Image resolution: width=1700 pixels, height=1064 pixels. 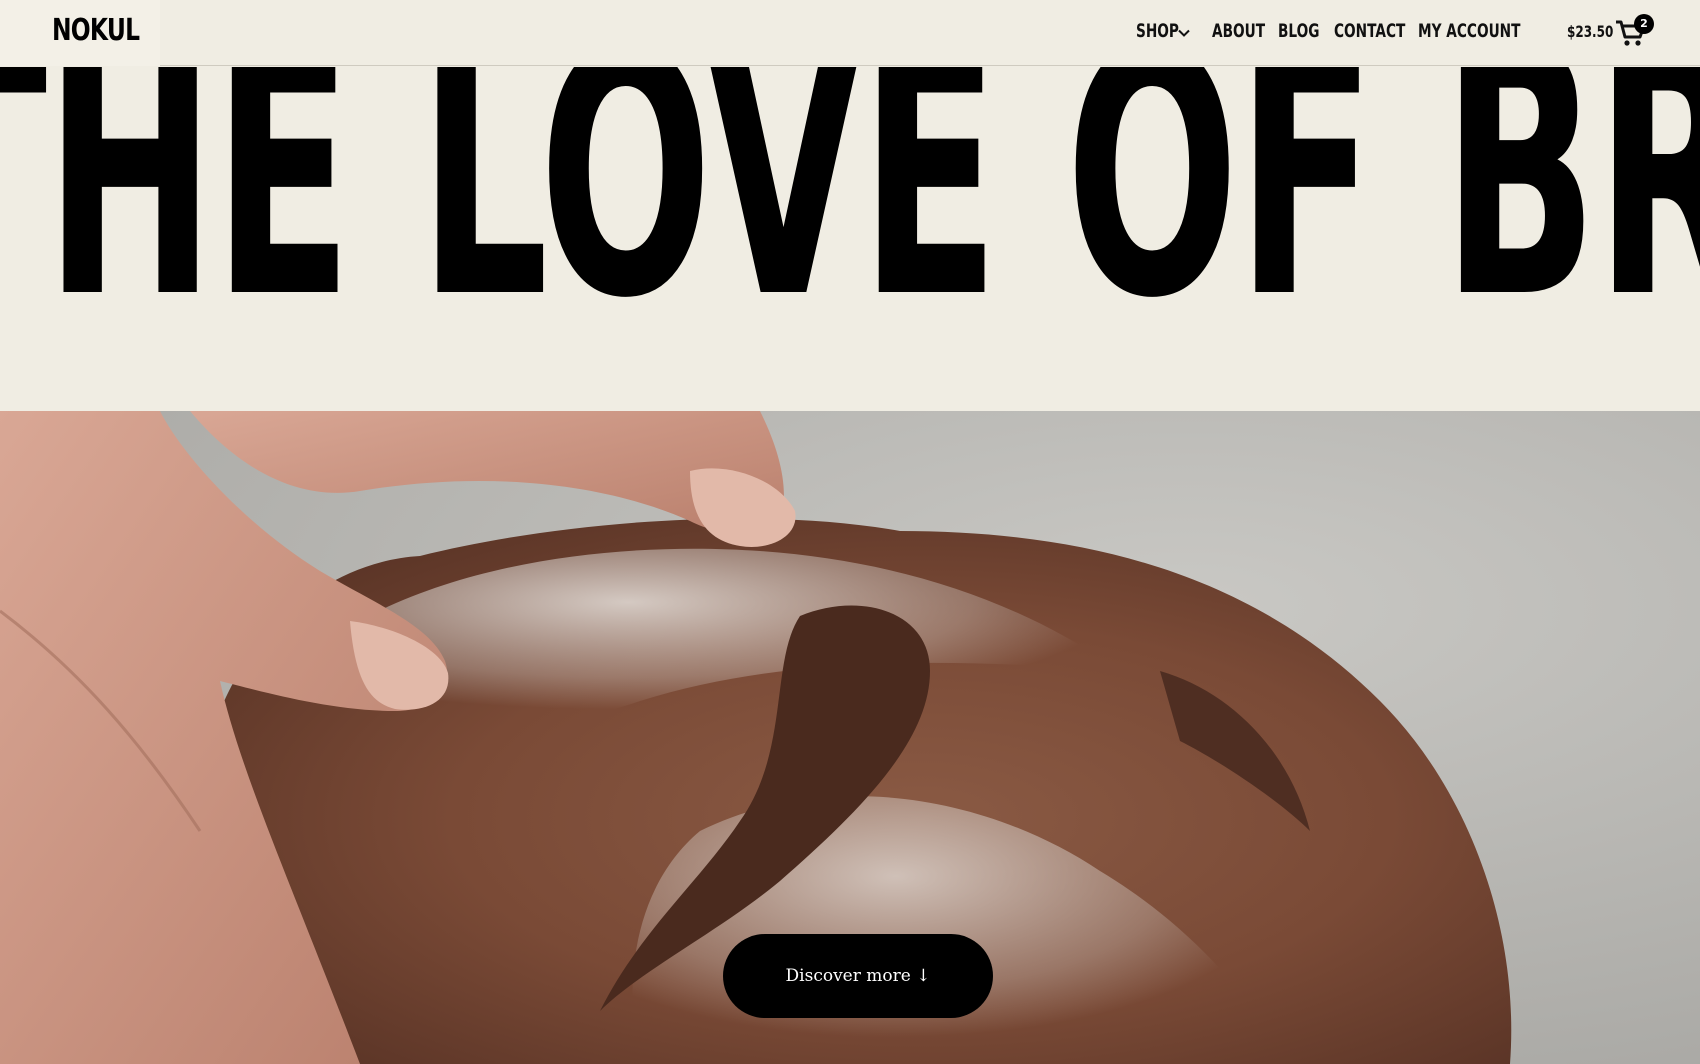 I want to click on nav-my-account: MY ACCOUNT, so click(x=1469, y=31).